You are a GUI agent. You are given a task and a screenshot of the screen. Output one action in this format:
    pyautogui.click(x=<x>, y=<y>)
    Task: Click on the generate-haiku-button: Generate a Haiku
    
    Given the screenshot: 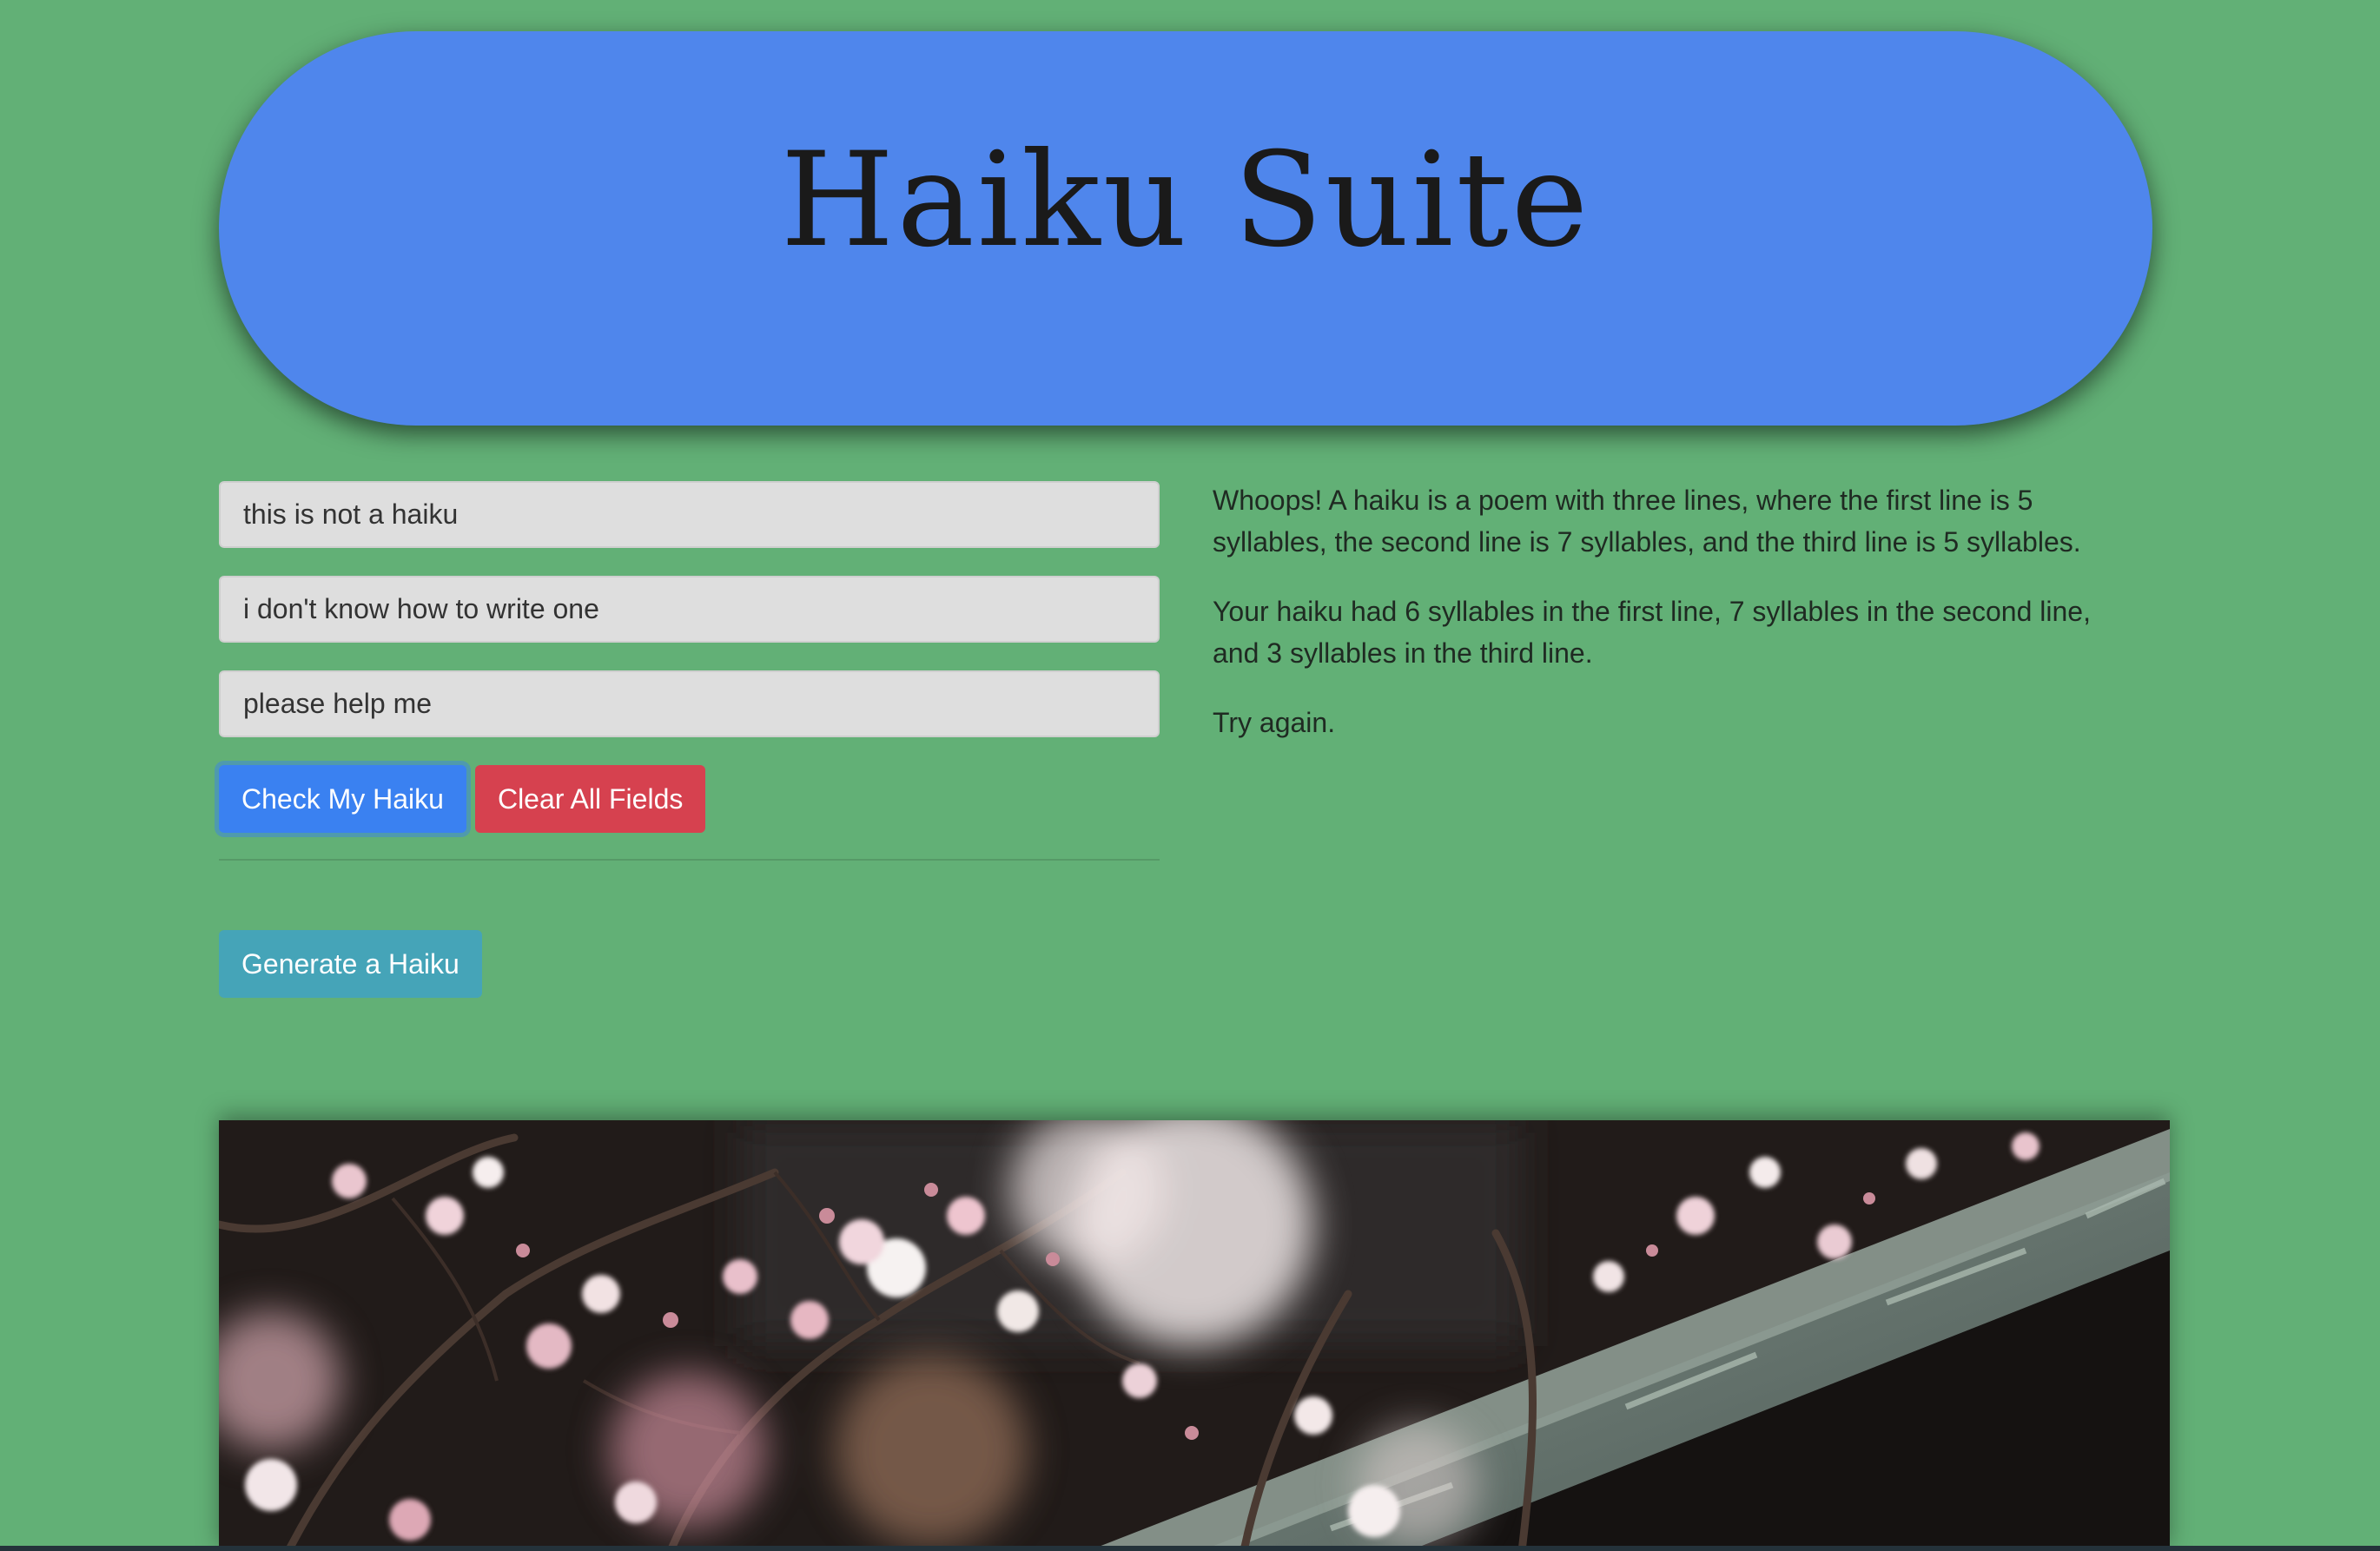 What is the action you would take?
    pyautogui.click(x=350, y=964)
    